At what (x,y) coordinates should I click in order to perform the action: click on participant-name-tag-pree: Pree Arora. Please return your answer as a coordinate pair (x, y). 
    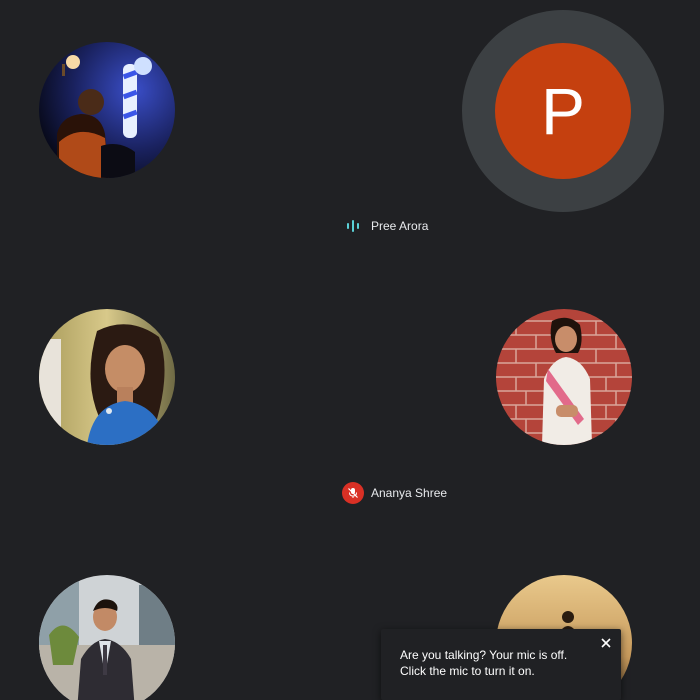
    Looking at the image, I should click on (386, 226).